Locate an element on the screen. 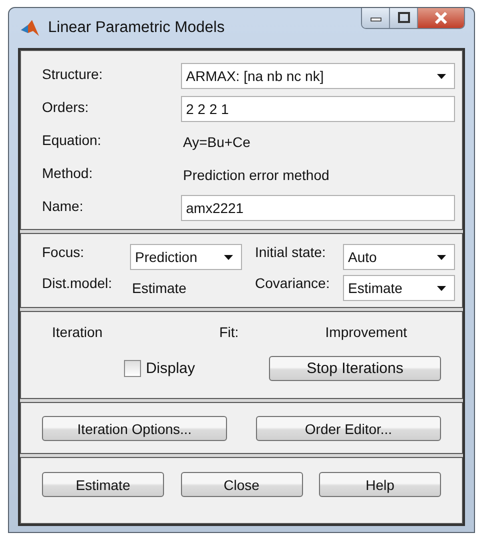  field-label: Orders: is located at coordinates (66, 107).